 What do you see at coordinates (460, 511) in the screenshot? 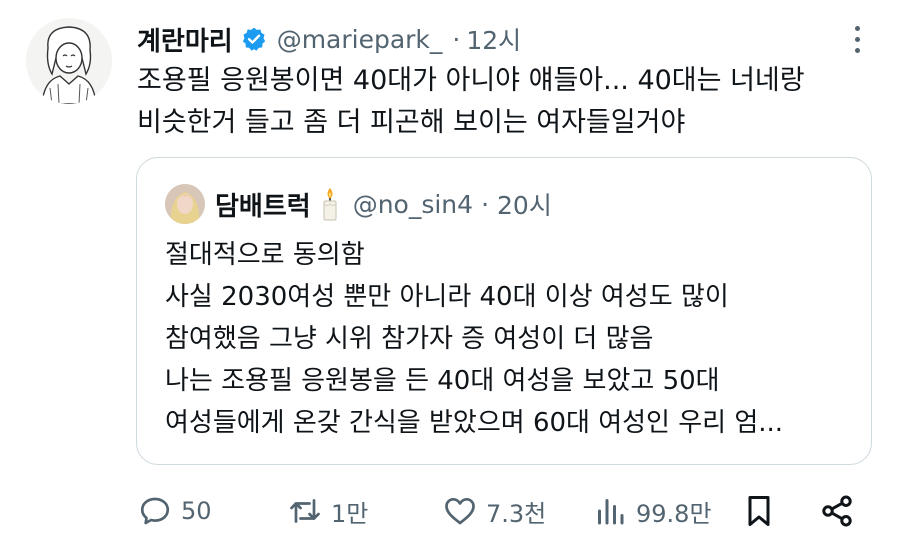
I see `like-icon` at bounding box center [460, 511].